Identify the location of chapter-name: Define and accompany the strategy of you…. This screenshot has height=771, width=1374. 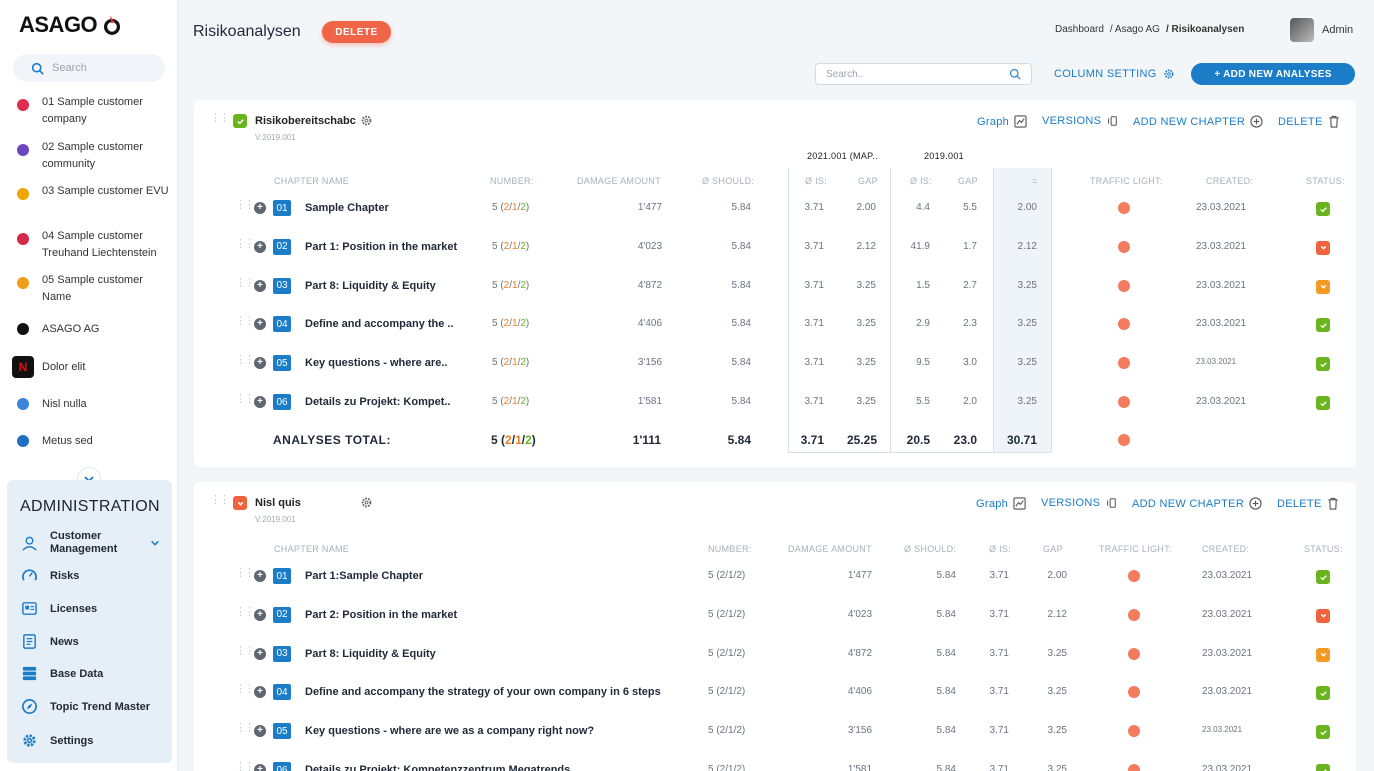
(483, 692).